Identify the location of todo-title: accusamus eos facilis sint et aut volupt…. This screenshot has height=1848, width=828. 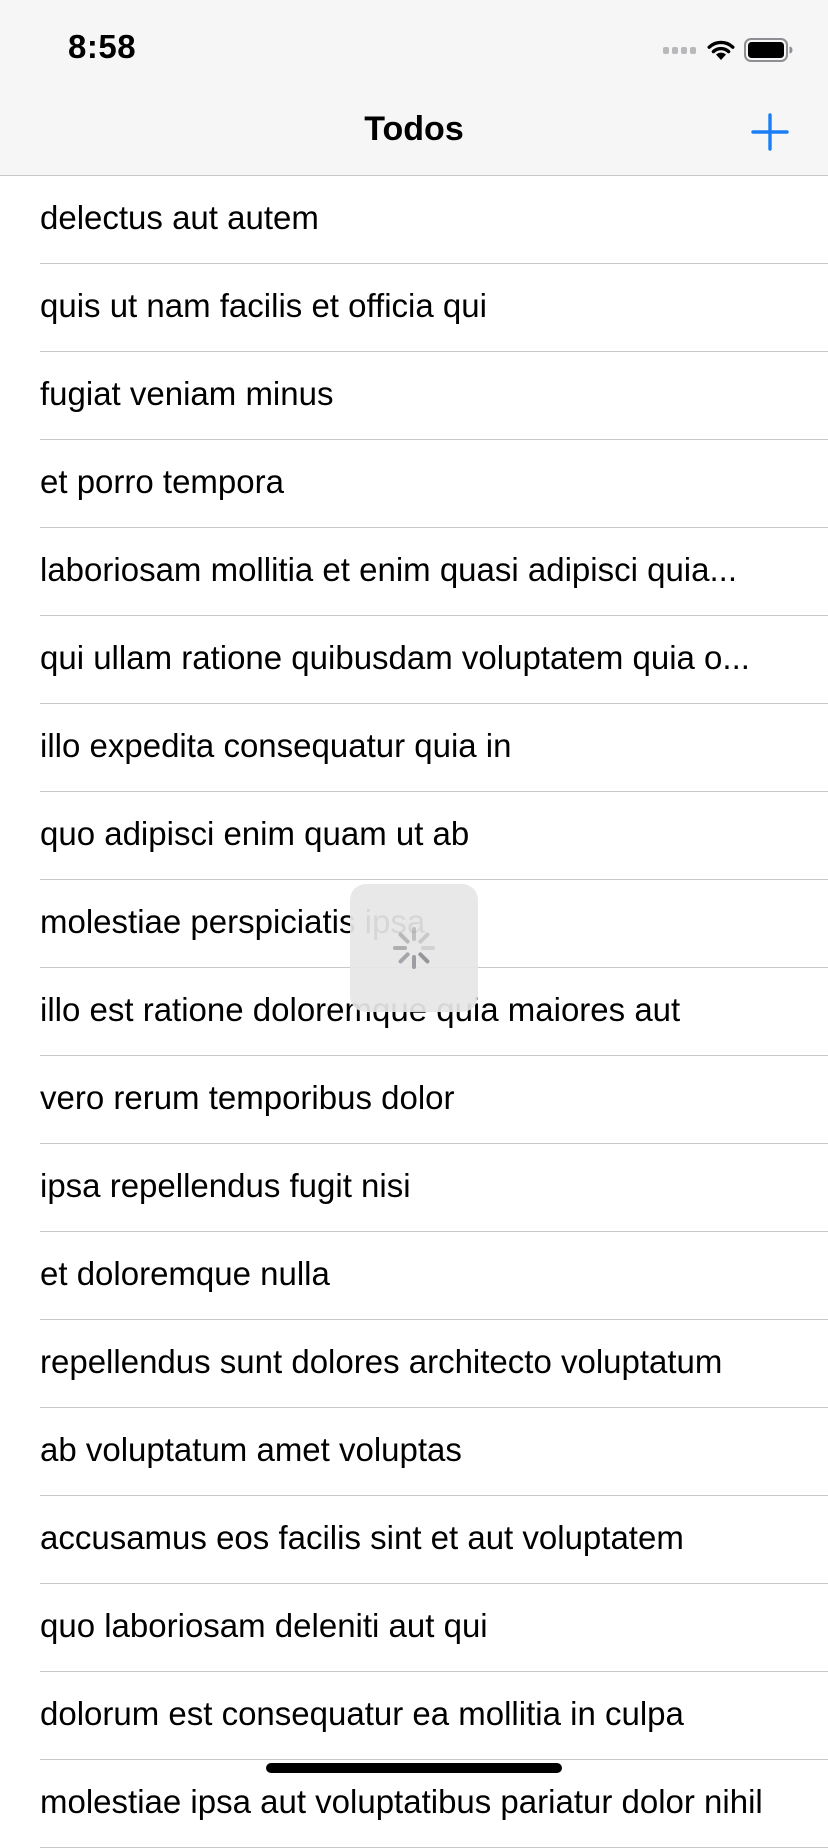
(362, 1537).